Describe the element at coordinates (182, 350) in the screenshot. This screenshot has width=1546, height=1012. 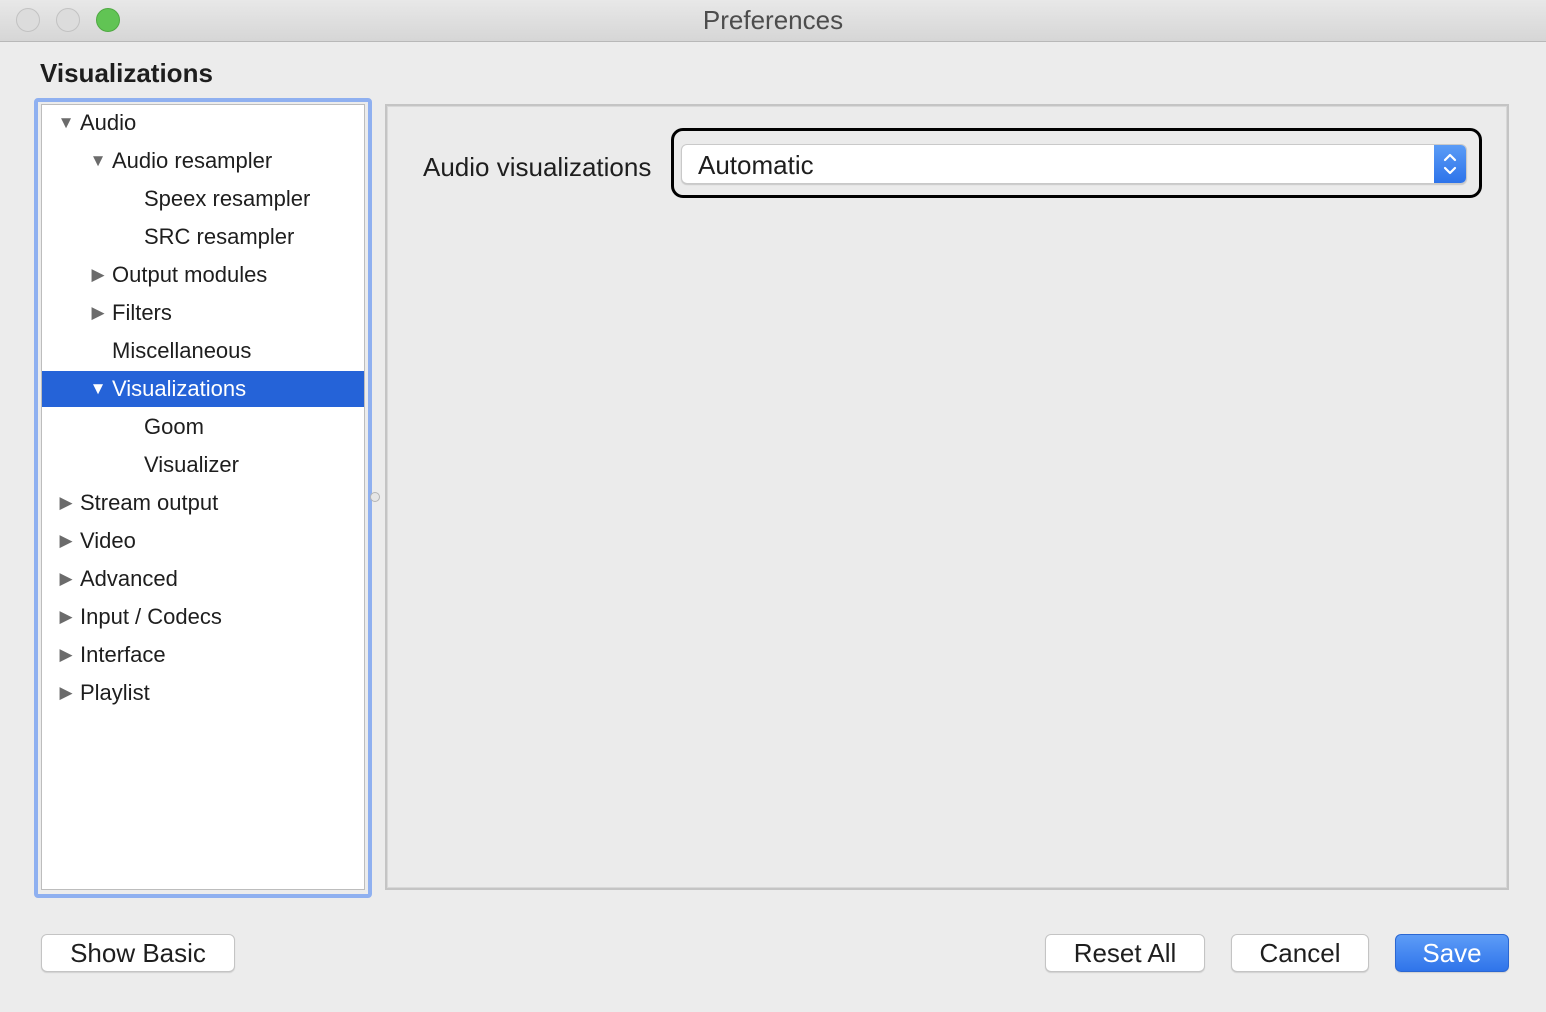
I see `tree-item-label: Miscellaneous` at that location.